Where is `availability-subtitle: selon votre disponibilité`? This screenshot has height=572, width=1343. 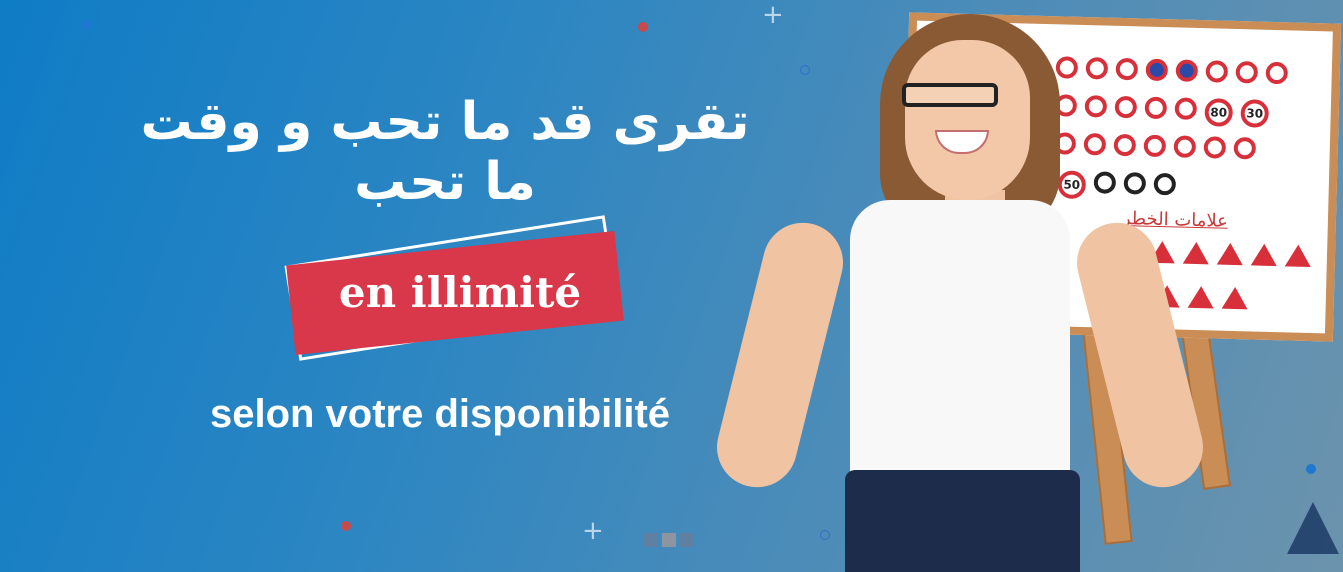 availability-subtitle: selon votre disponibilité is located at coordinates (440, 414).